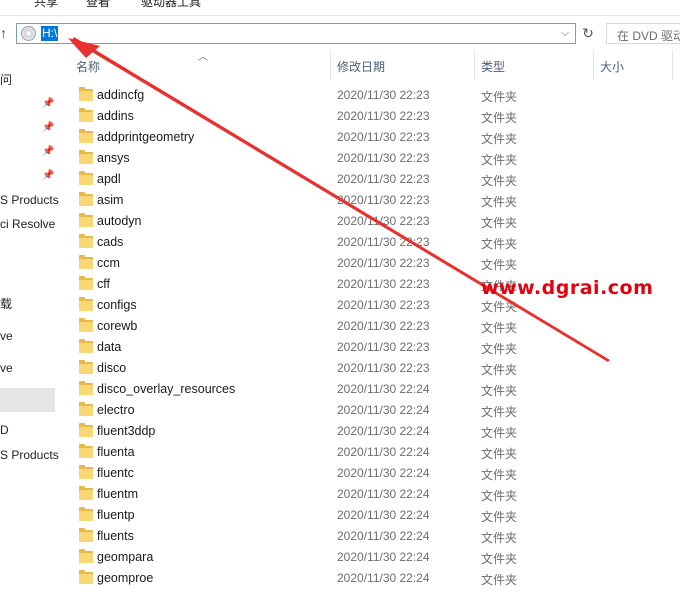 This screenshot has height=594, width=680. Describe the element at coordinates (119, 221) in the screenshot. I see `file-name: autodyn` at that location.